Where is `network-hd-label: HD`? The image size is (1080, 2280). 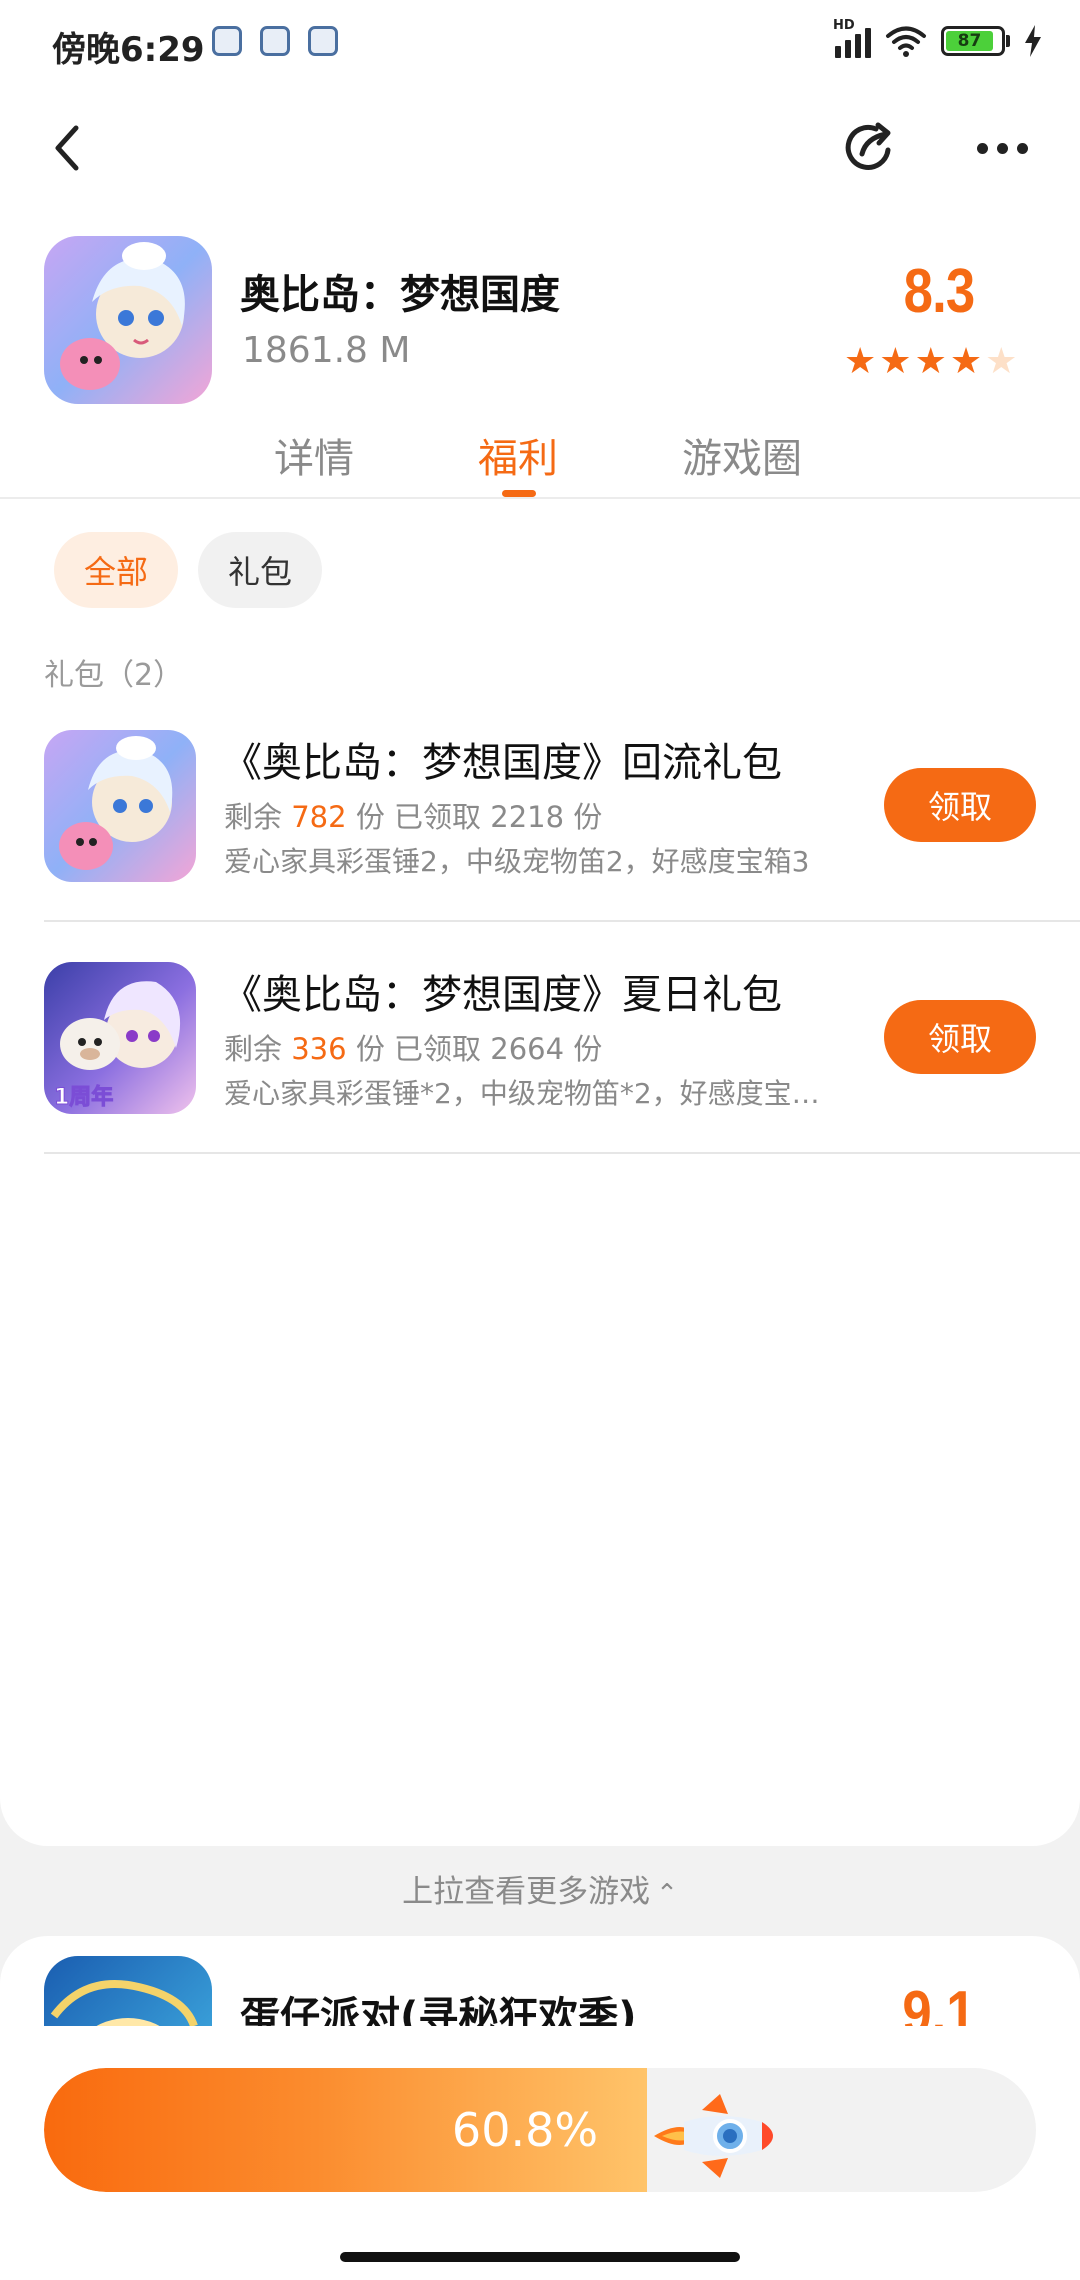 network-hd-label: HD is located at coordinates (844, 25).